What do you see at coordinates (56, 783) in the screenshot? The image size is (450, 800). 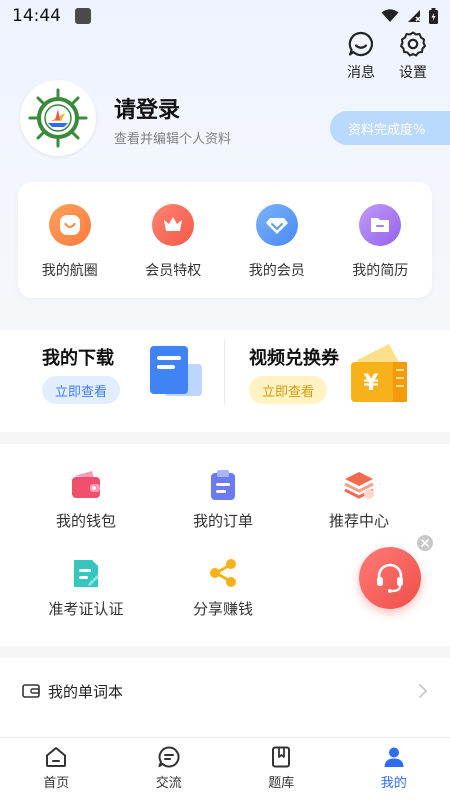 I see `tab-label: 首页` at bounding box center [56, 783].